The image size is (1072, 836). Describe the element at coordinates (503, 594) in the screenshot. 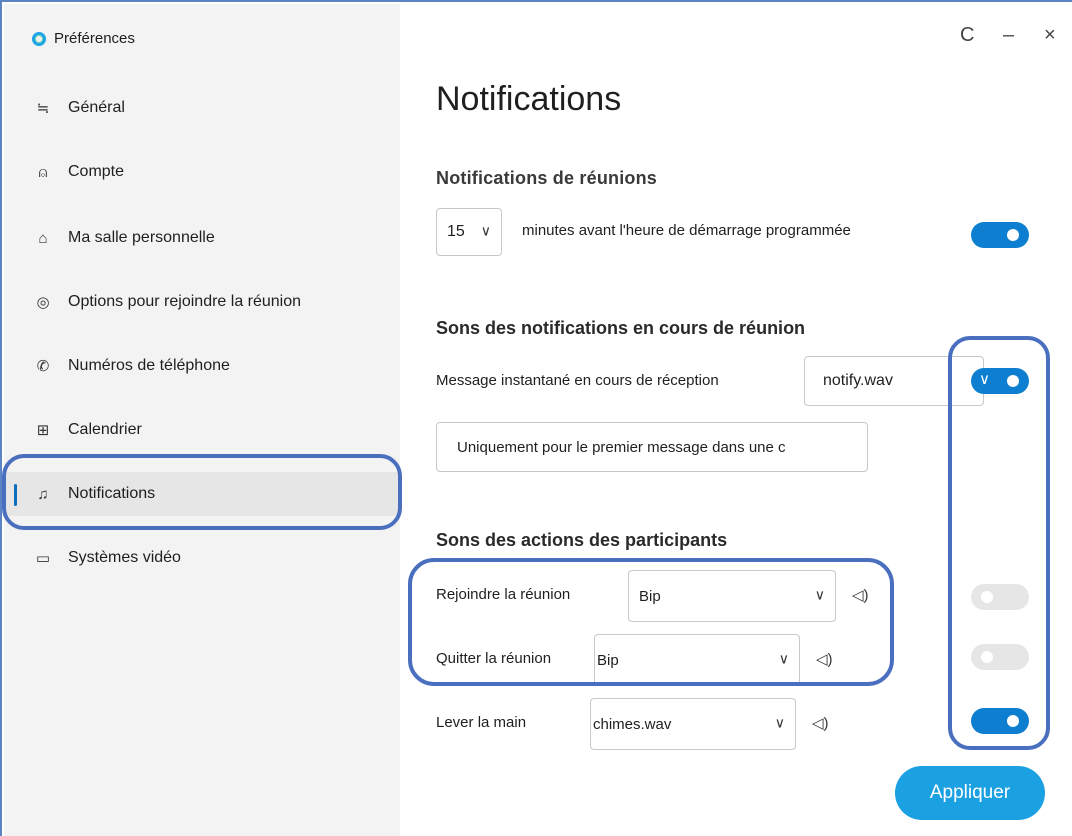

I see `join-meeting-label: Rejoindre la réunion` at that location.